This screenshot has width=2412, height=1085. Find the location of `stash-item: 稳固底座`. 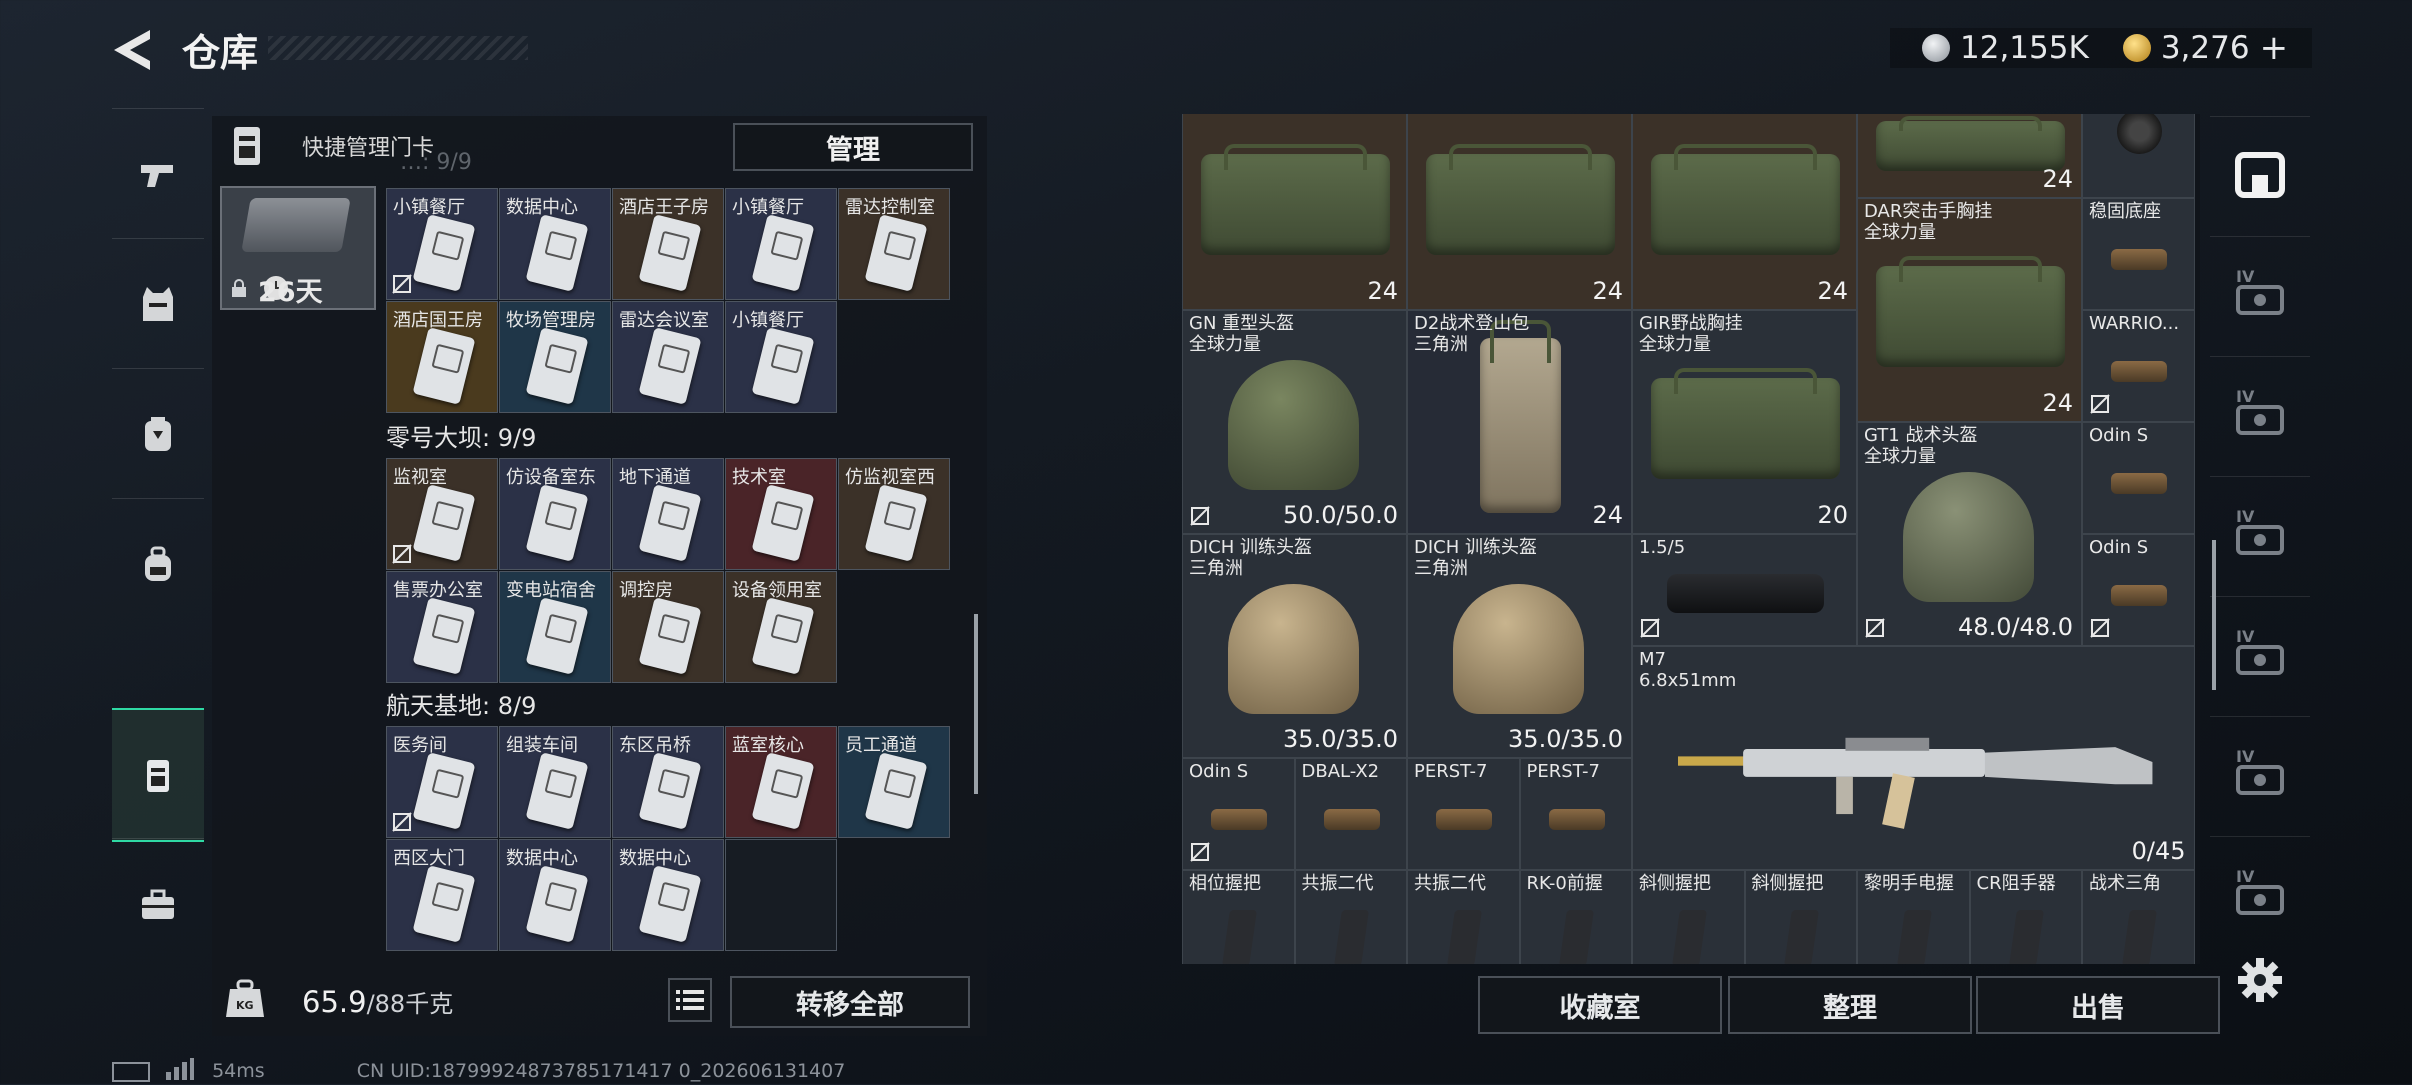

stash-item: 稳固底座 is located at coordinates (2138, 254).